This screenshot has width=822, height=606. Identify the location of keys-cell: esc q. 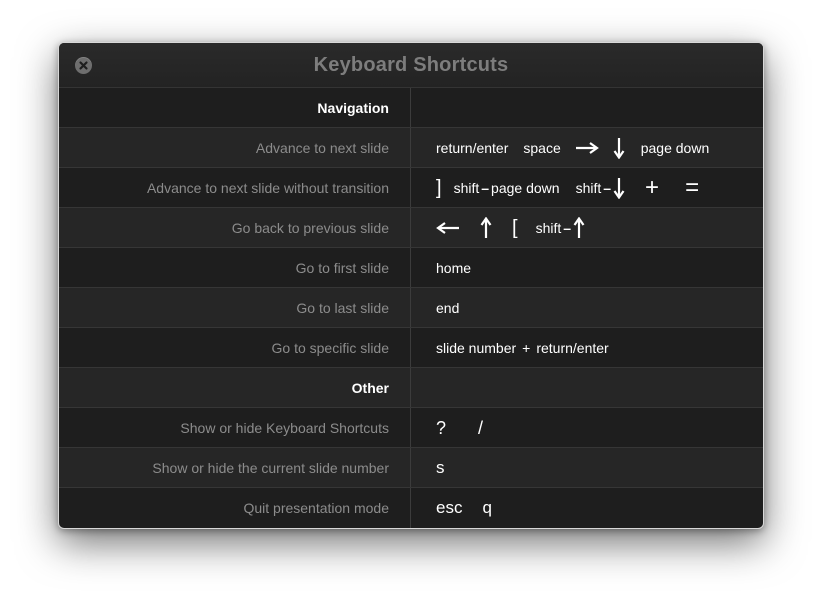
(587, 508).